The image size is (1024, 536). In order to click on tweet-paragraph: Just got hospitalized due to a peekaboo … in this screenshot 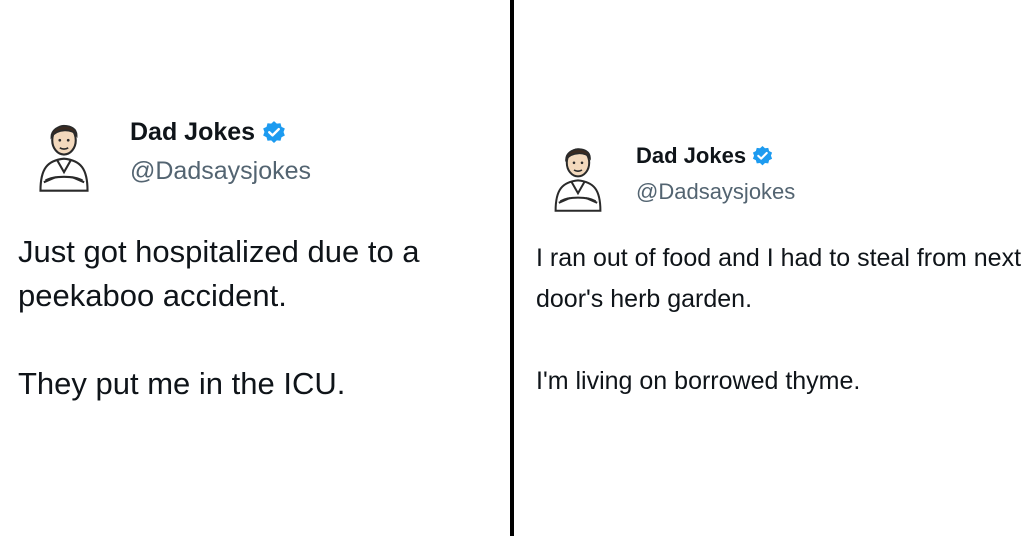, I will do `click(219, 273)`.